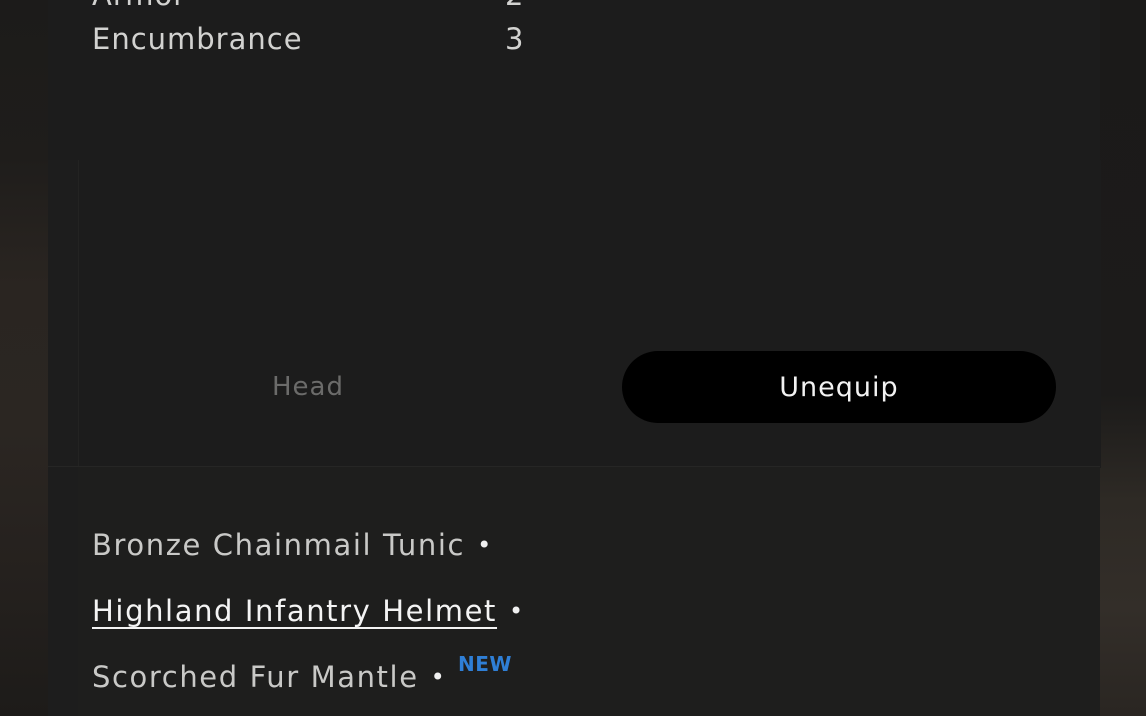 This screenshot has width=1146, height=716. What do you see at coordinates (295, 611) in the screenshot?
I see `item-name: Highland Infantry Helmet` at bounding box center [295, 611].